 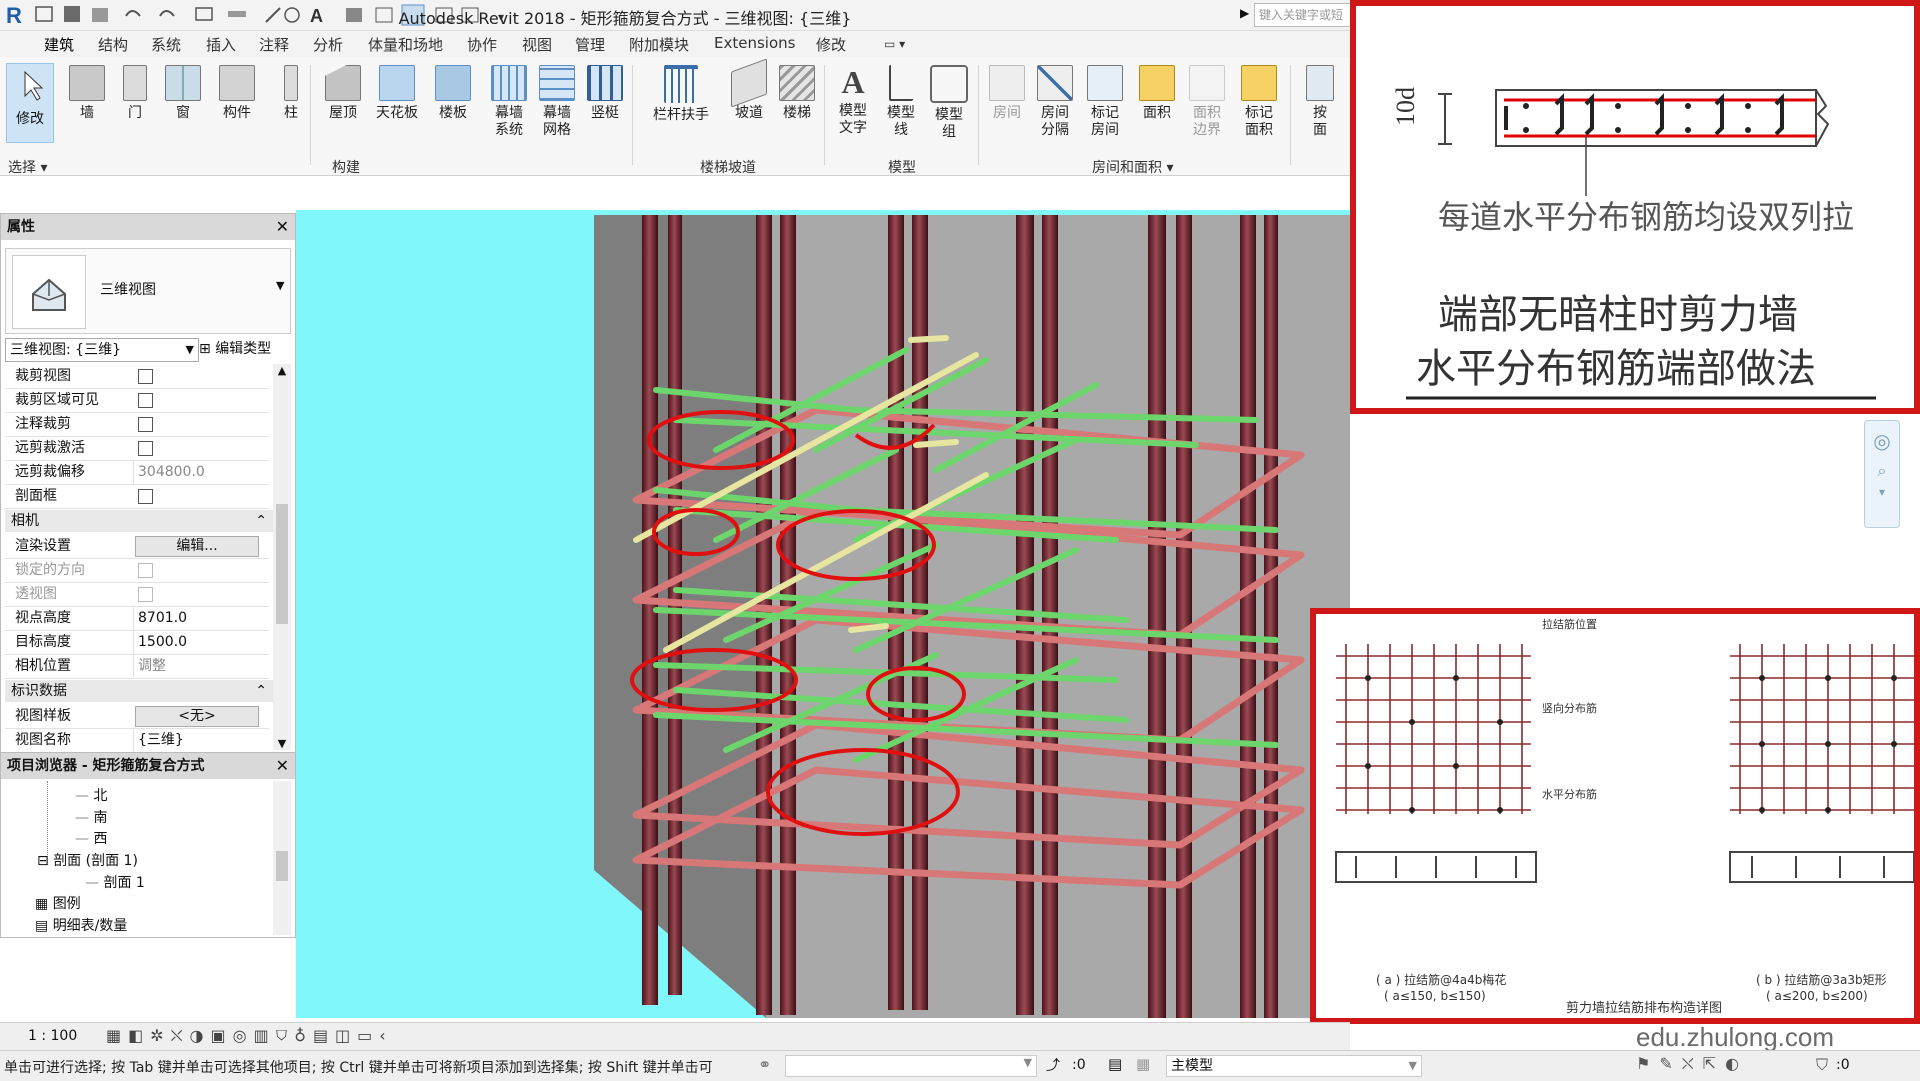 I want to click on curtain-grid-icon, so click(x=557, y=83).